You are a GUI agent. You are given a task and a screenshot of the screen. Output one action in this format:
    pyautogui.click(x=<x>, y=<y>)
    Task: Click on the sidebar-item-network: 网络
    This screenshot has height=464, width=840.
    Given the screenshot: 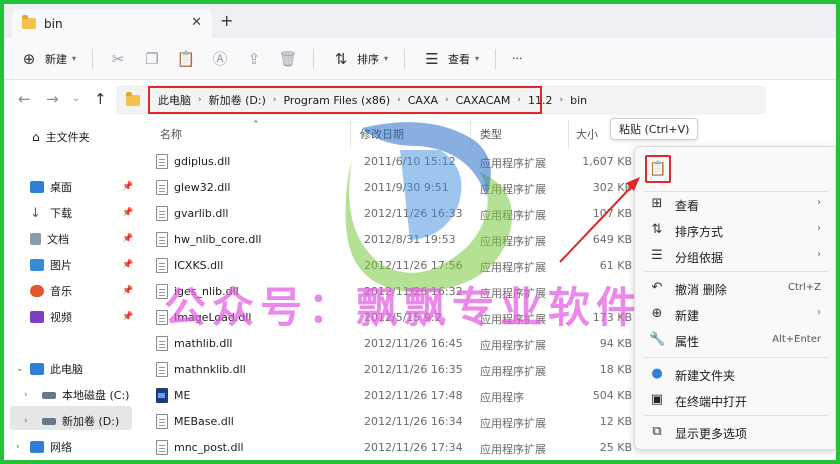 What is the action you would take?
    pyautogui.click(x=51, y=447)
    